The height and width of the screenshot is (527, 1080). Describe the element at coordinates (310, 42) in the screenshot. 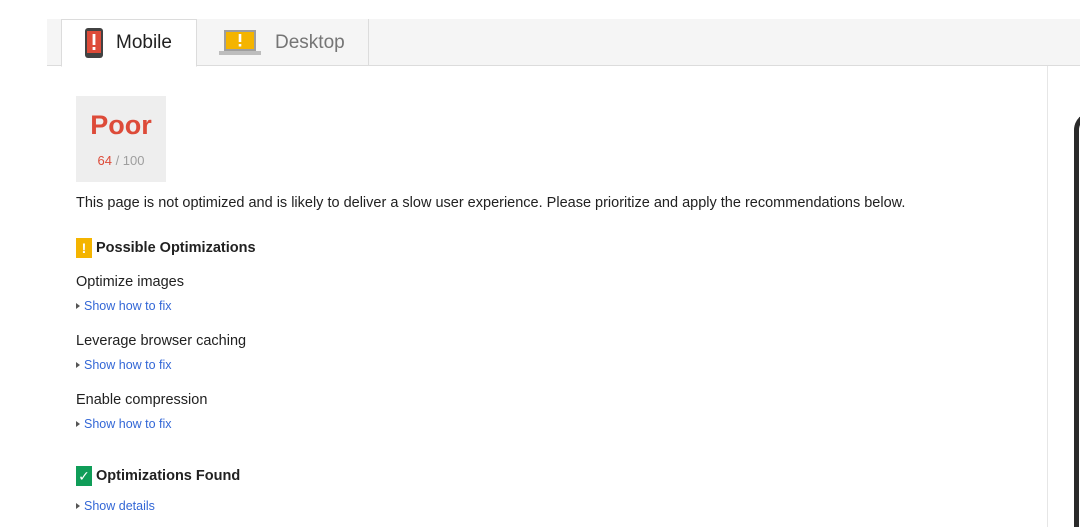

I see `tab-desktop-label: Desktop` at that location.